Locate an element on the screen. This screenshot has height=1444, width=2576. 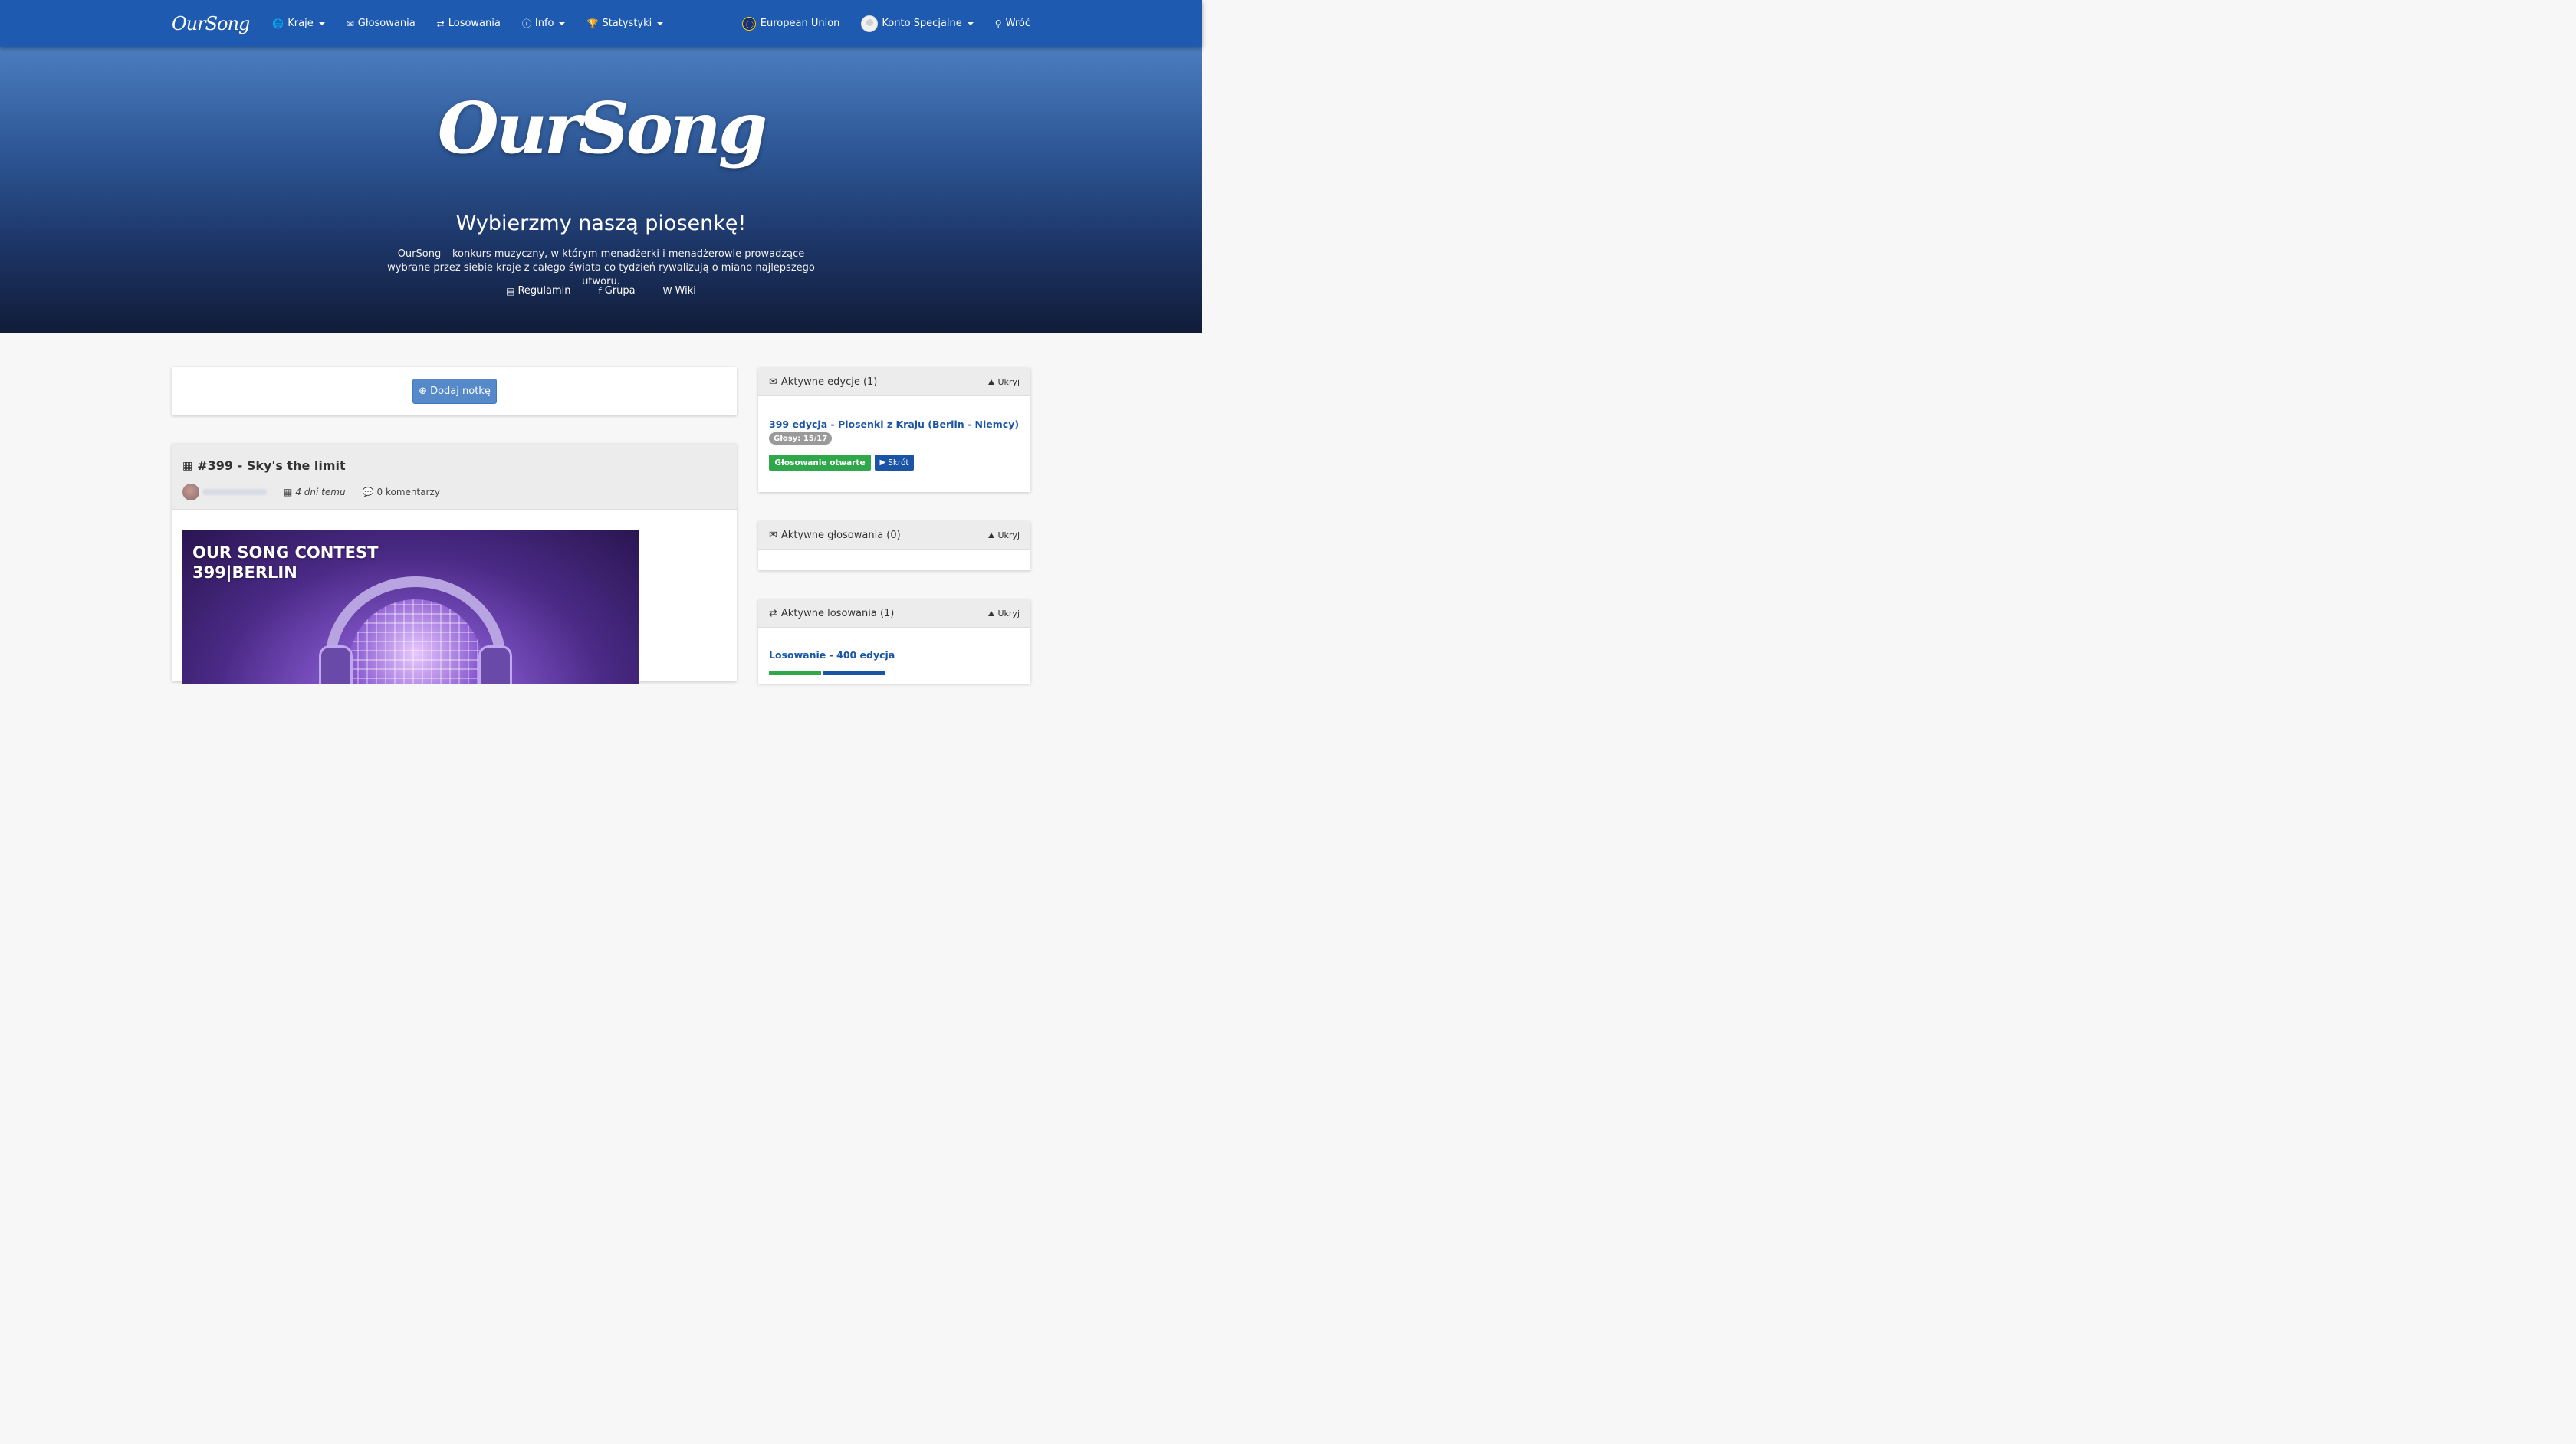
active-votes-panel: ✉ Aktywne głosowania (0) Ukryj is located at coordinates (894, 545).